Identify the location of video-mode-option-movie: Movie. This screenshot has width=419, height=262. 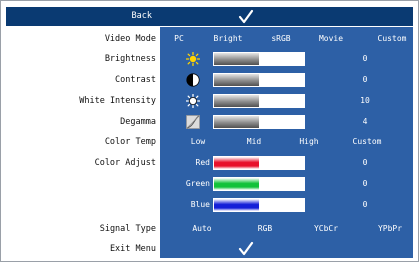
(331, 38).